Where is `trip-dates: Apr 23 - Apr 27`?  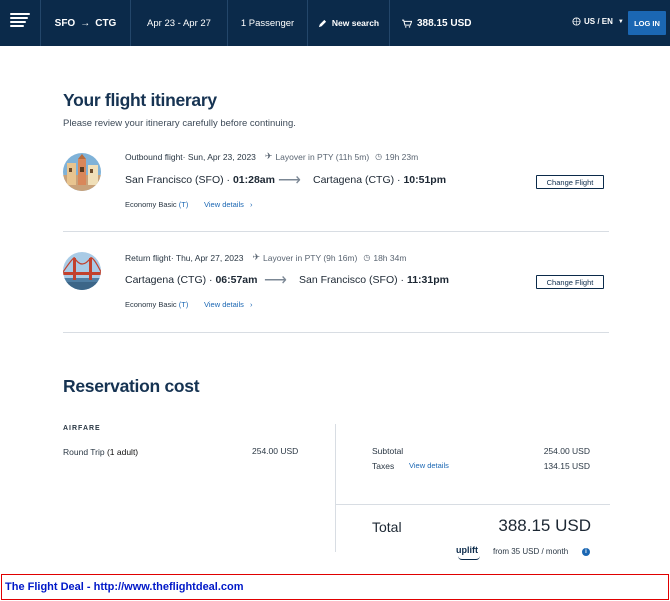
trip-dates: Apr 23 - Apr 27 is located at coordinates (178, 23).